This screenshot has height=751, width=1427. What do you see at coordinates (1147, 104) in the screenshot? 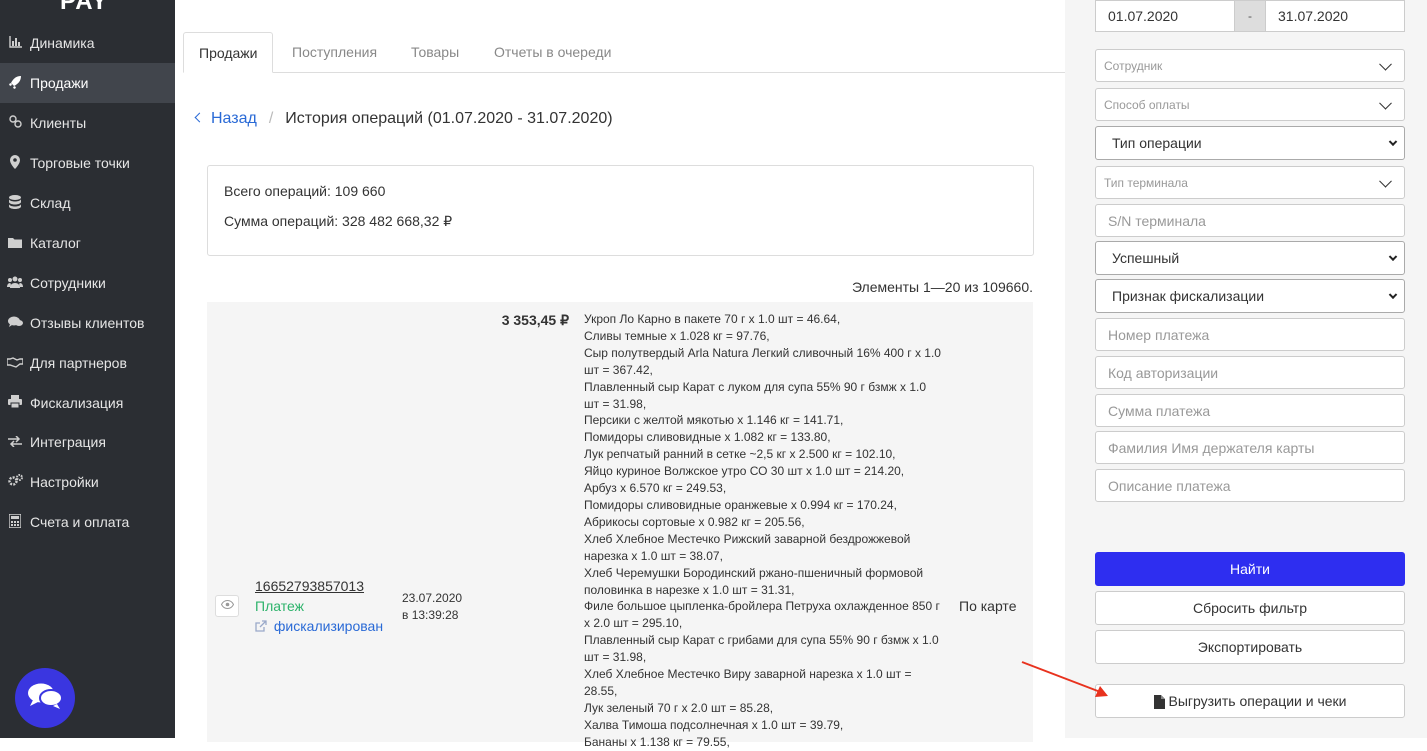
I see `payment-method-placeholder: Способ оплаты` at bounding box center [1147, 104].